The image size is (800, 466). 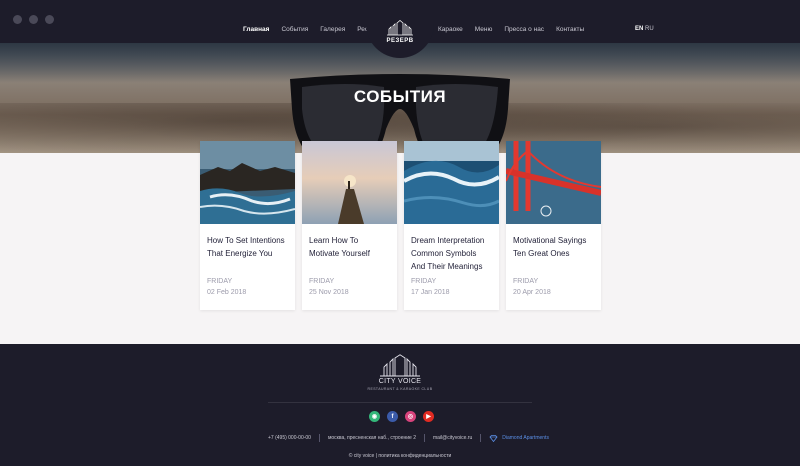 What do you see at coordinates (524, 29) in the screenshot?
I see `nav-item-press: Пресса о нас` at bounding box center [524, 29].